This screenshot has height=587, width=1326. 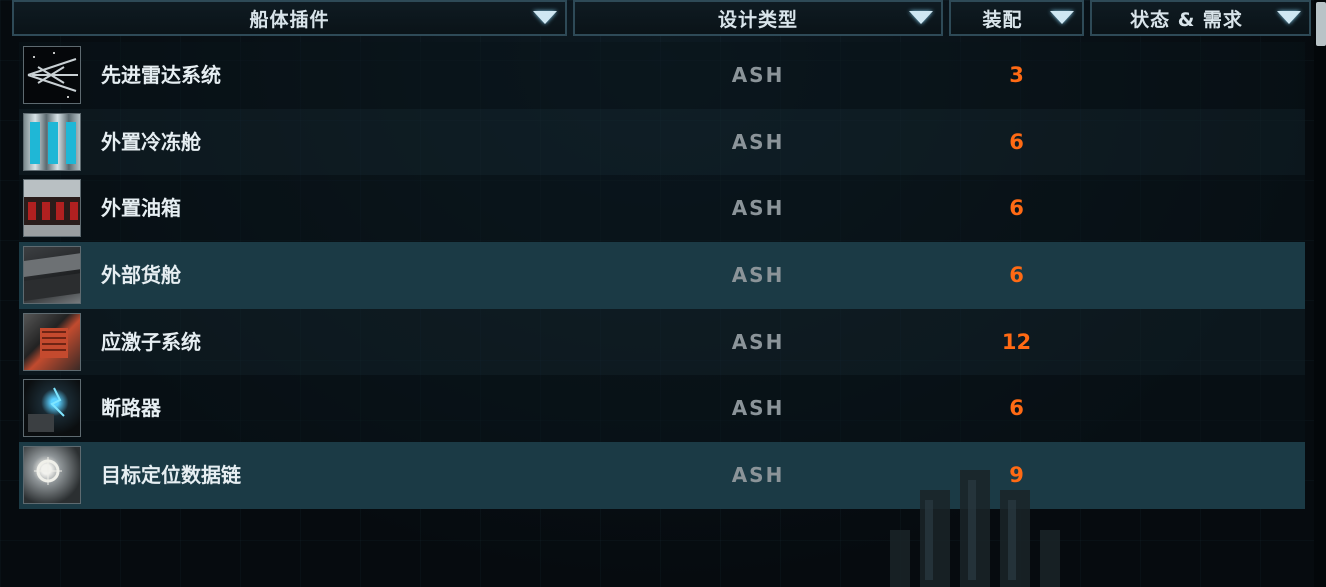 I want to click on fuel-tank-icon, so click(x=52, y=208).